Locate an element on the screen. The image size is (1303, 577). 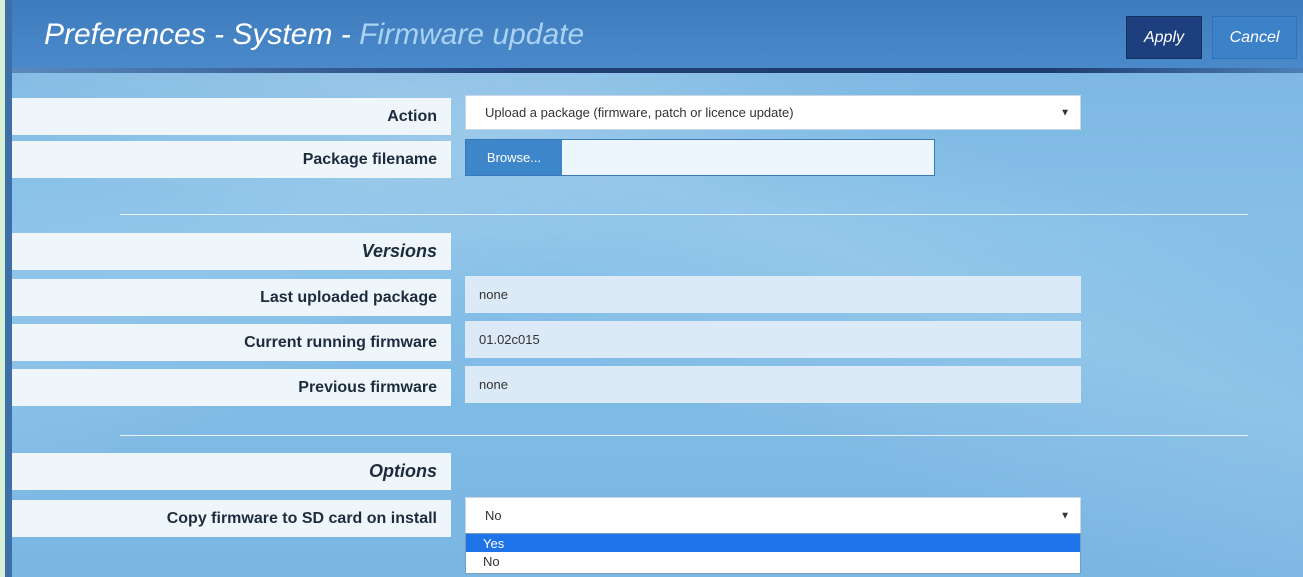
page-title: Preferences - System - Firmware update is located at coordinates (314, 35).